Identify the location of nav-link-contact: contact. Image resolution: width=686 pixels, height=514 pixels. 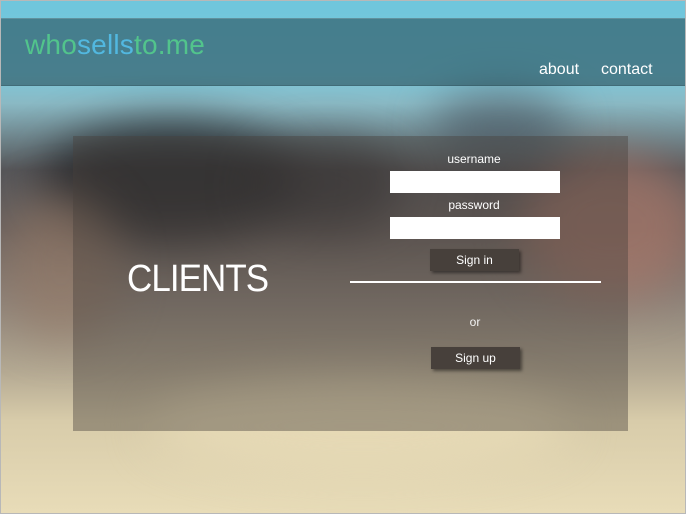
(627, 70).